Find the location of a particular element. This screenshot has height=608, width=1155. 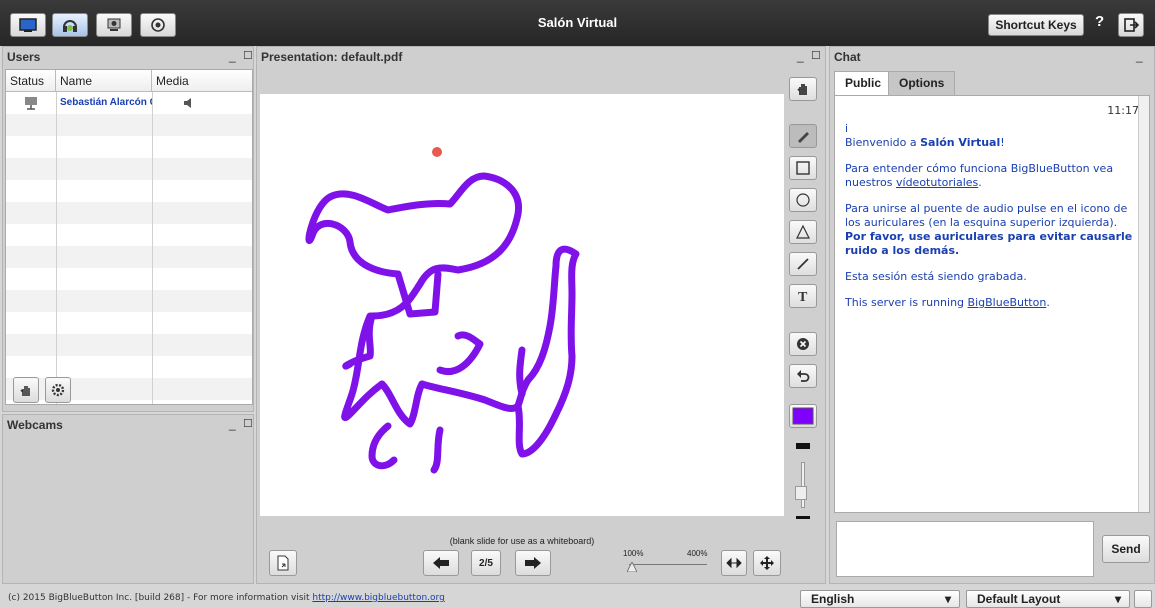

webcams-panel: Webcams _ ☐ is located at coordinates (128, 499).